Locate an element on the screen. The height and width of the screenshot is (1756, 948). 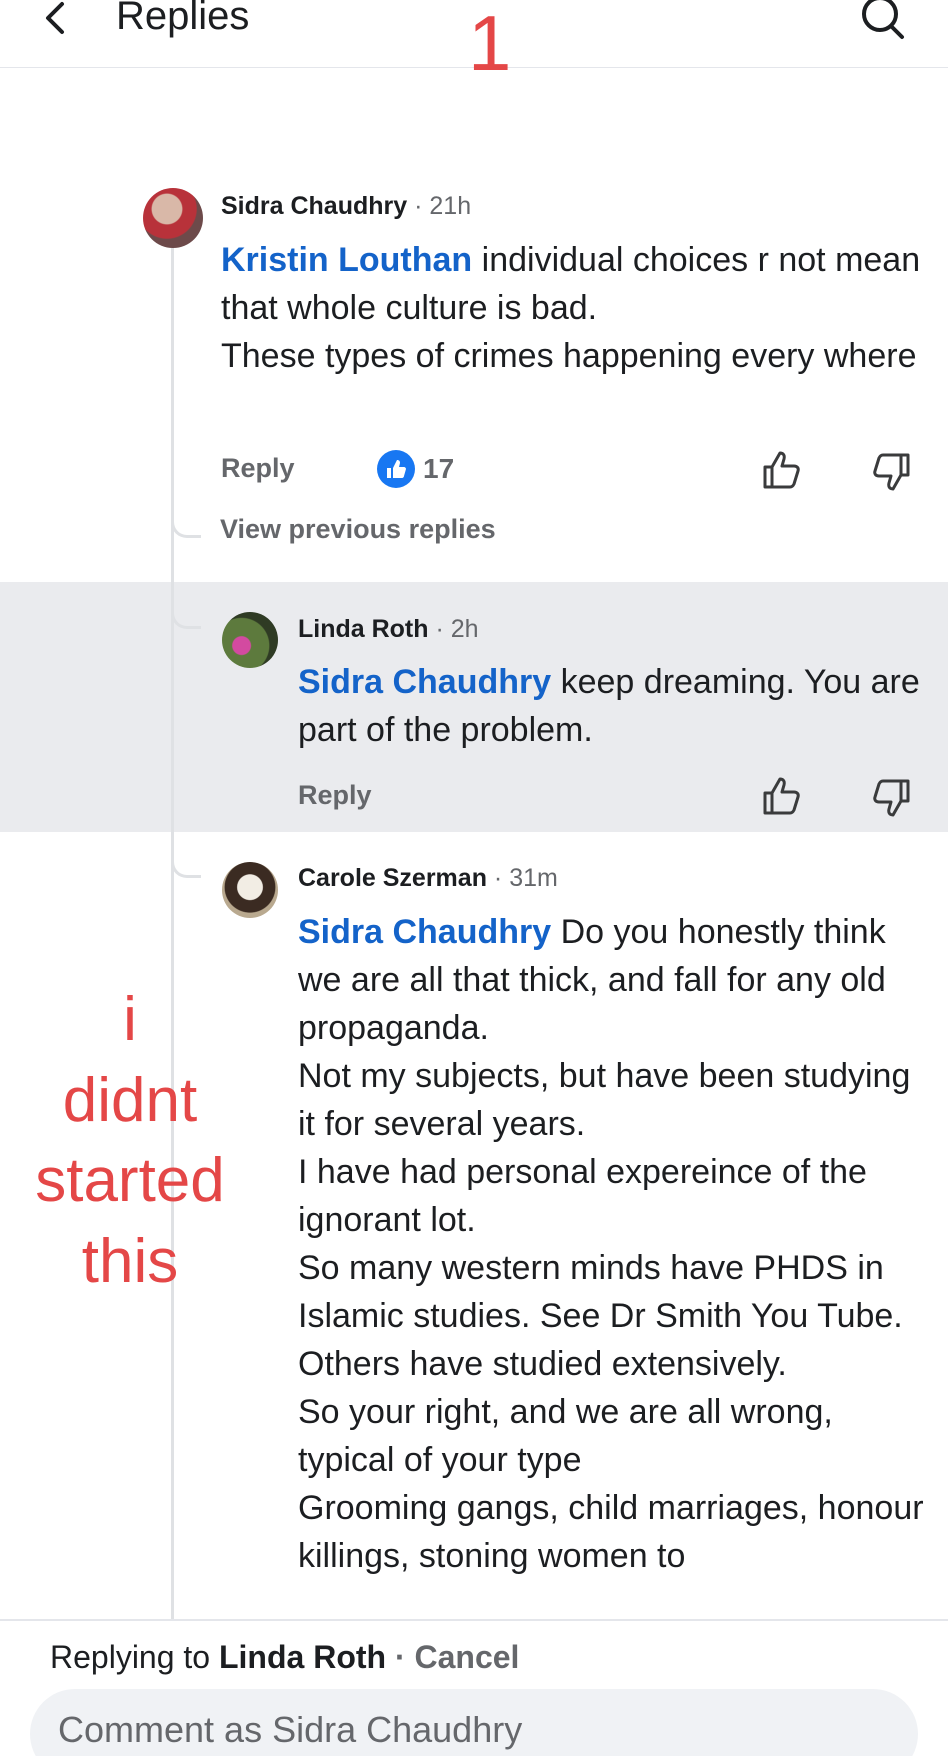
author-name: Linda Roth is located at coordinates (363, 629).